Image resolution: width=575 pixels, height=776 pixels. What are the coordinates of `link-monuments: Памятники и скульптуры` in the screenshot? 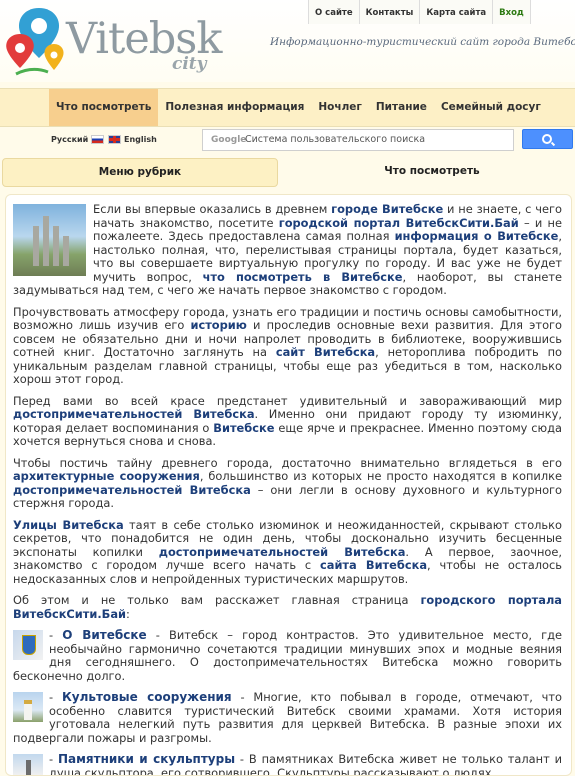 It's located at (146, 759).